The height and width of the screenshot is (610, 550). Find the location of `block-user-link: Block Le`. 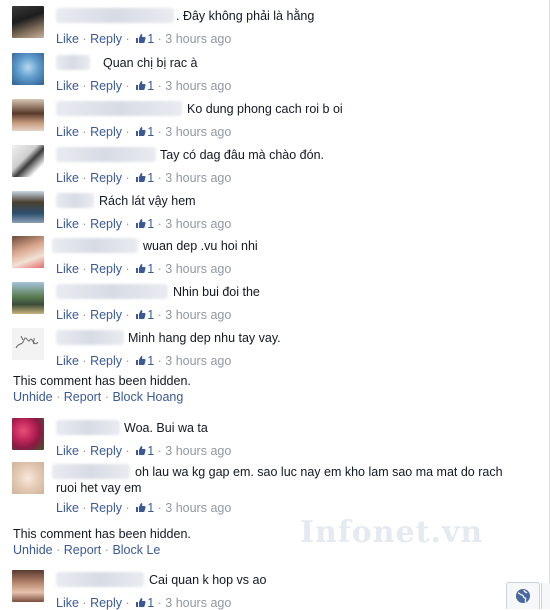

block-user-link: Block Le is located at coordinates (136, 550).